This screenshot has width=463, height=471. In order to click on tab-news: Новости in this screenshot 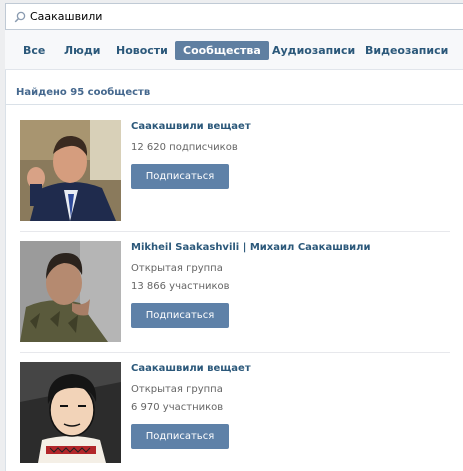, I will do `click(142, 50)`.